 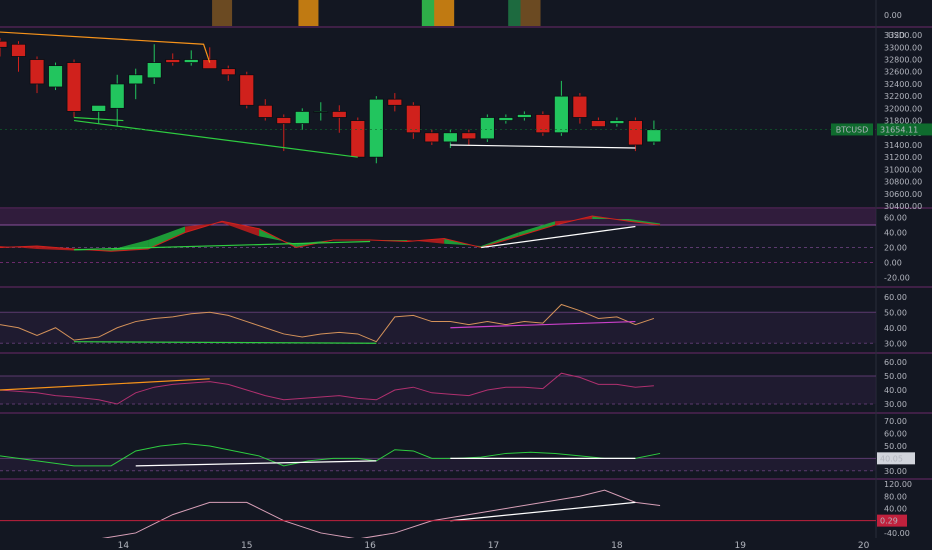 I want to click on price-tick-label: 32600.00, so click(x=903, y=72).